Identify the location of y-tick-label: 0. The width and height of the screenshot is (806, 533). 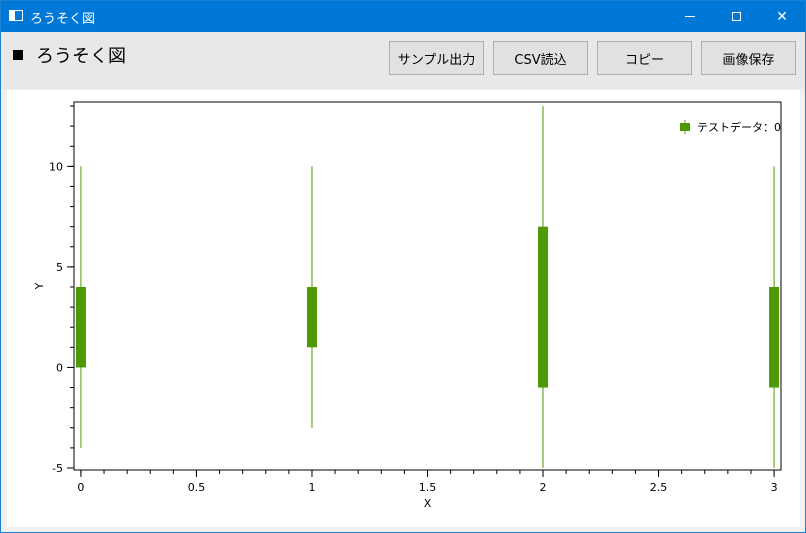
(59, 367).